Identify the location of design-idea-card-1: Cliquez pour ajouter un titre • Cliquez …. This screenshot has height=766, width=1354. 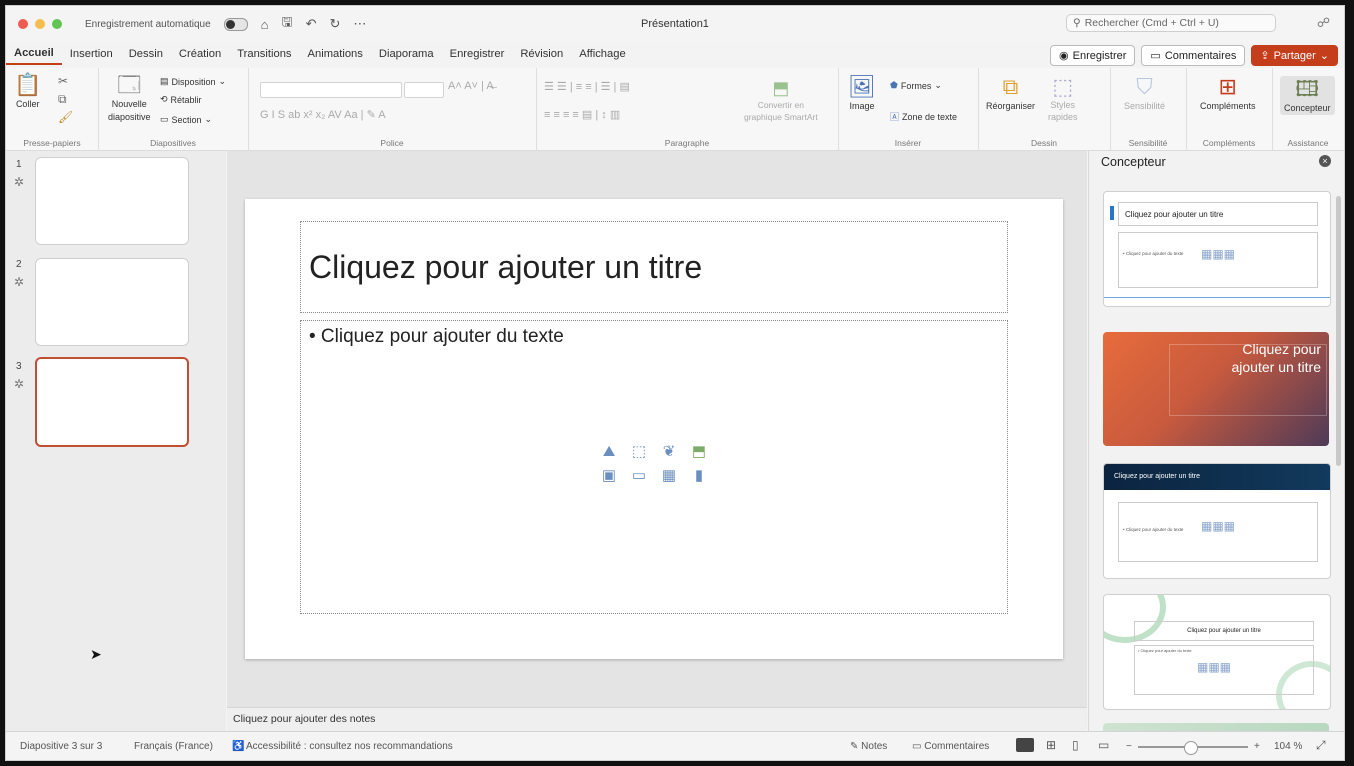
(1217, 249).